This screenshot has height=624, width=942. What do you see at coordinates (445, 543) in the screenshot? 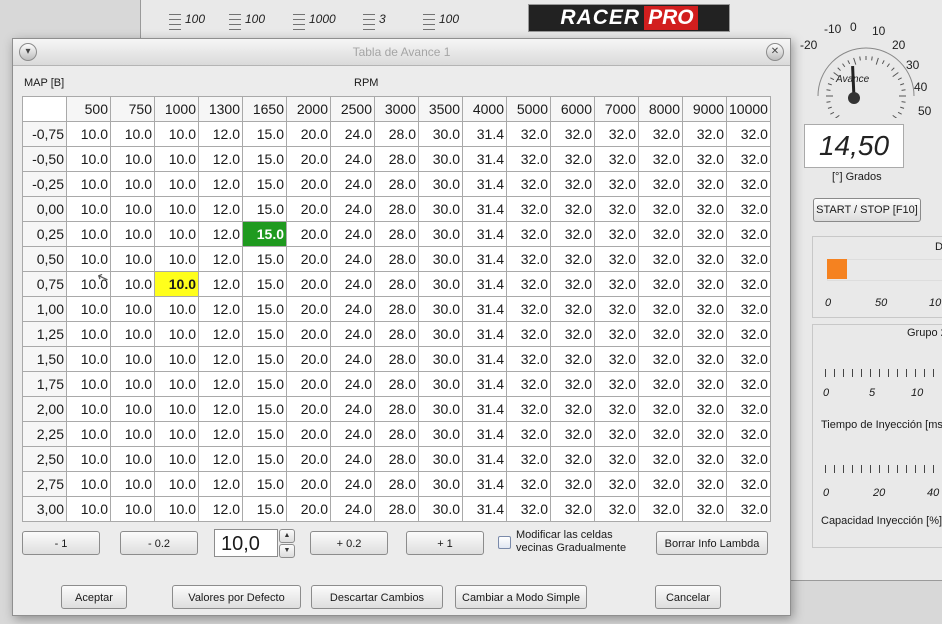
I see `increment-1-button: + 1` at bounding box center [445, 543].